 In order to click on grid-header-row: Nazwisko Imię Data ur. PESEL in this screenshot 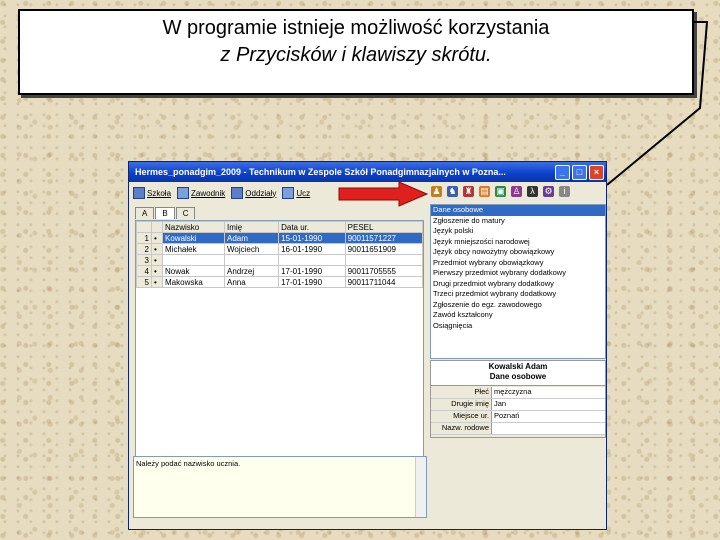, I will do `click(279, 227)`.